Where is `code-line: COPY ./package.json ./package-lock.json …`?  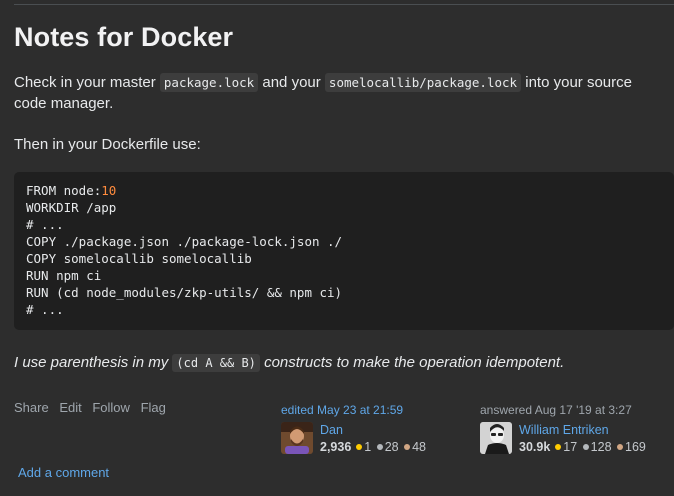 code-line: COPY ./package.json ./package-lock.json … is located at coordinates (184, 241).